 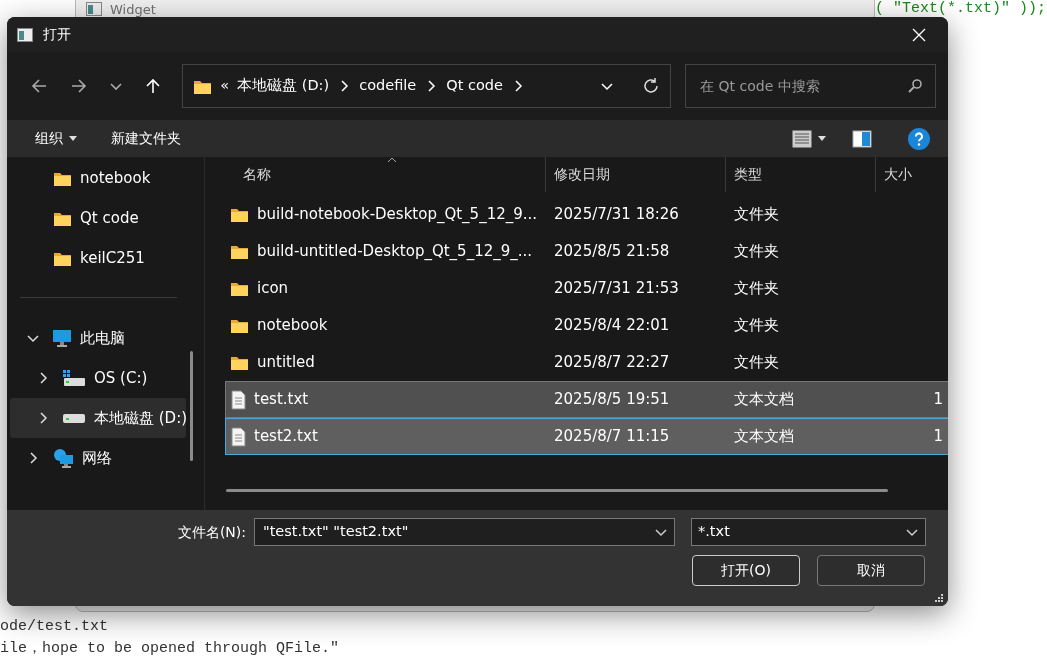 What do you see at coordinates (871, 570) in the screenshot?
I see `cancel-button: 取消` at bounding box center [871, 570].